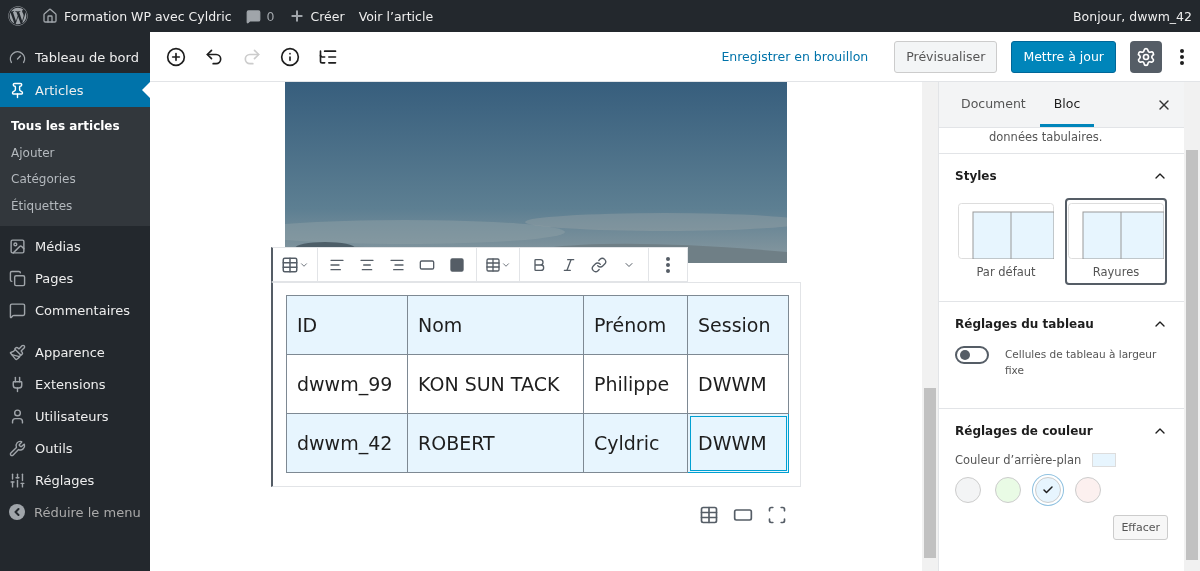 Image resolution: width=1200 pixels, height=571 pixels. Describe the element at coordinates (396, 16) in the screenshot. I see `view-article-link: Voir l’article` at that location.